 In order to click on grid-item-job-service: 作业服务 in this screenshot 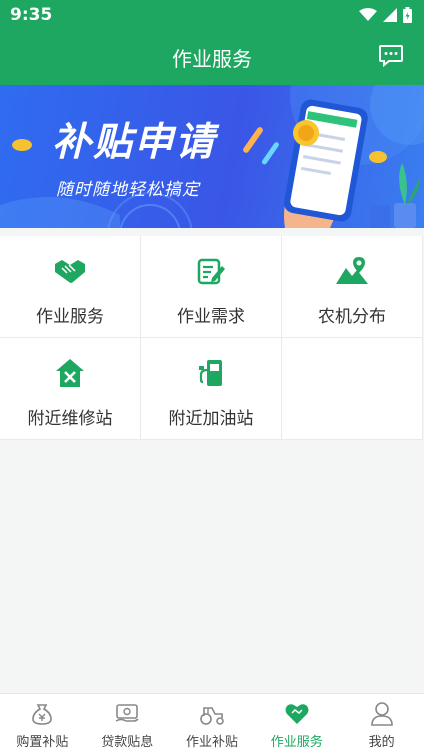, I will do `click(70, 287)`.